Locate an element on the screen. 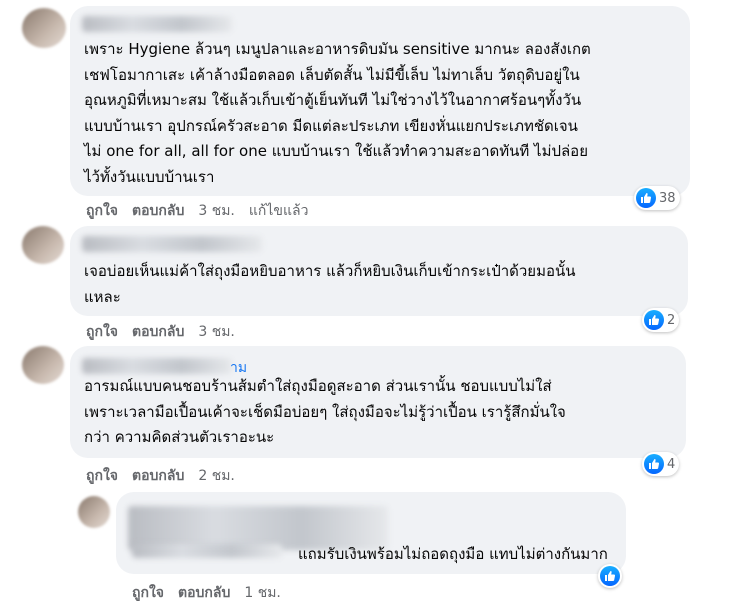  comment-actions: ถูกใจ ตอบกลับ 3 ชม. is located at coordinates (160, 332).